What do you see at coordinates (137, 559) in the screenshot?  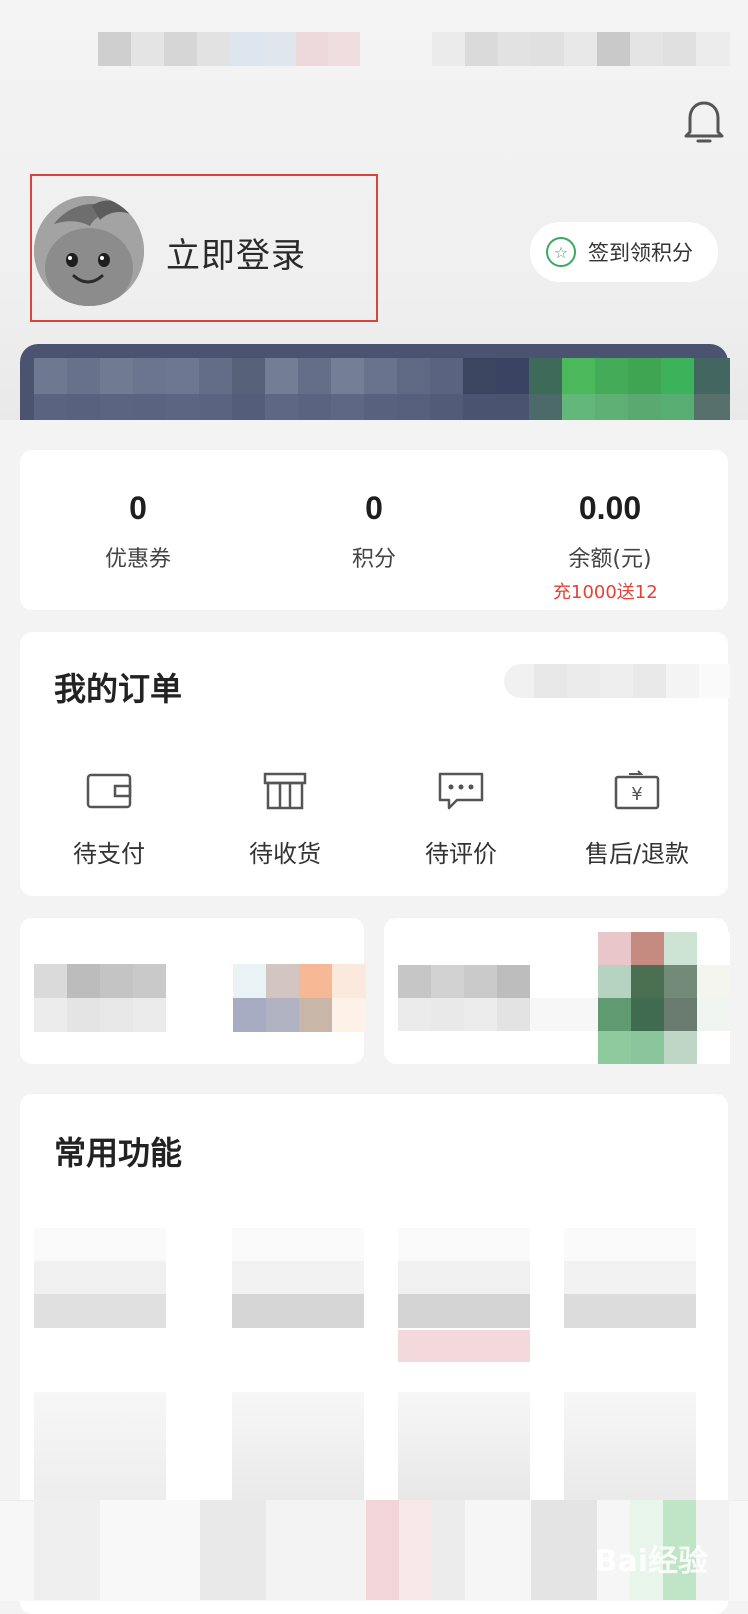 I see `coupon-label: 优惠券` at bounding box center [137, 559].